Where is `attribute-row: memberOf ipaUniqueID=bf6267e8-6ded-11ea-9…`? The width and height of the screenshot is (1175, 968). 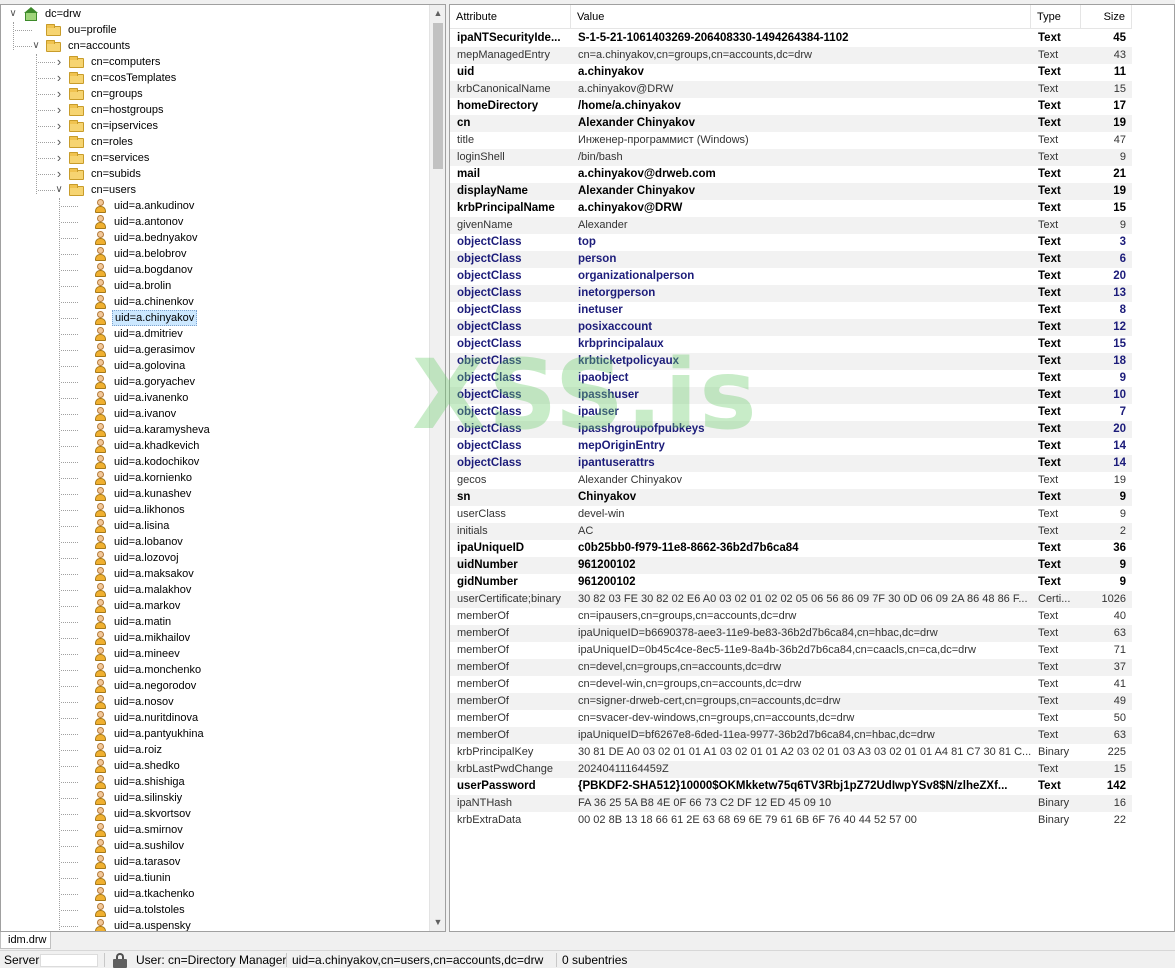
attribute-row: memberOf ipaUniqueID=bf6267e8-6ded-11ea-9… is located at coordinates (791, 735).